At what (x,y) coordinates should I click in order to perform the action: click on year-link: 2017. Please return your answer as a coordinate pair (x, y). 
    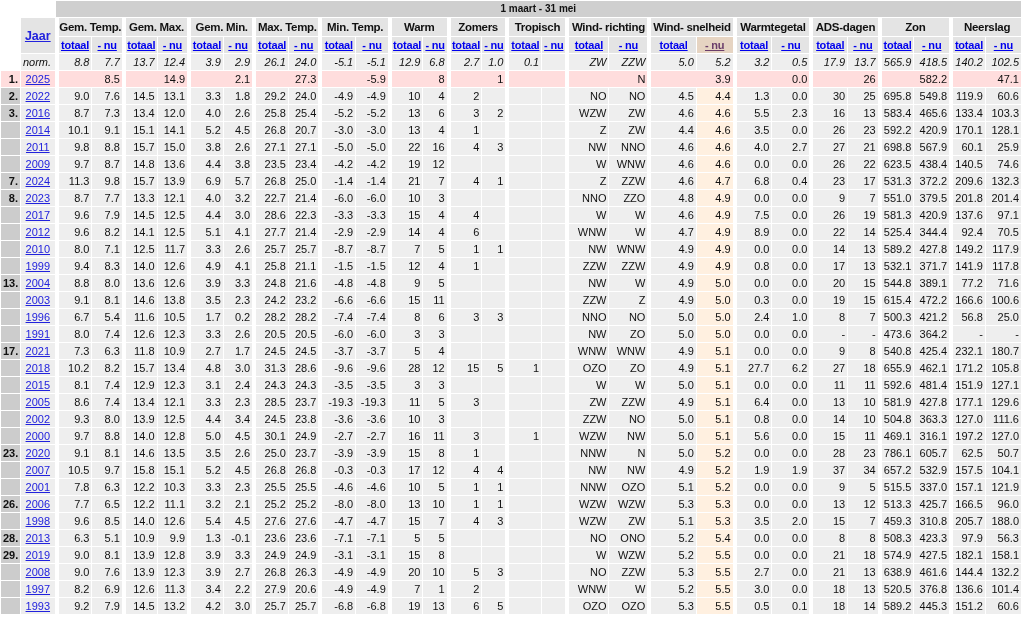
    Looking at the image, I should click on (38, 215).